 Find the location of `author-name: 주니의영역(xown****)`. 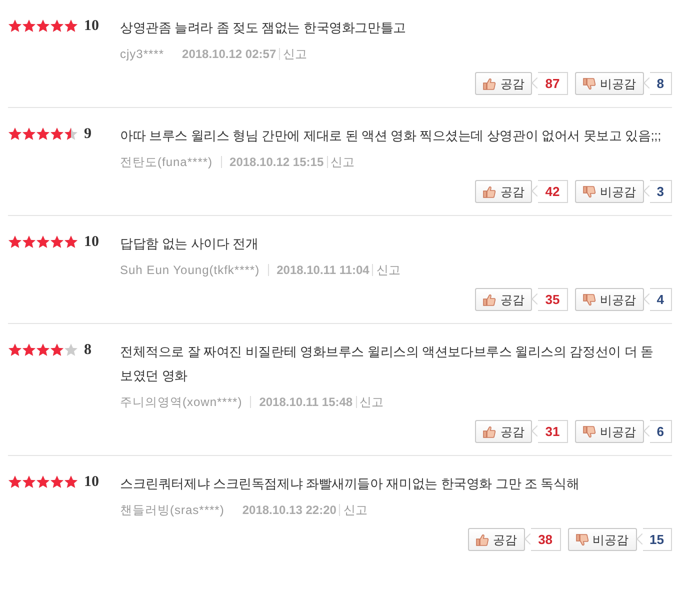

author-name: 주니의영역(xown****) is located at coordinates (181, 402).